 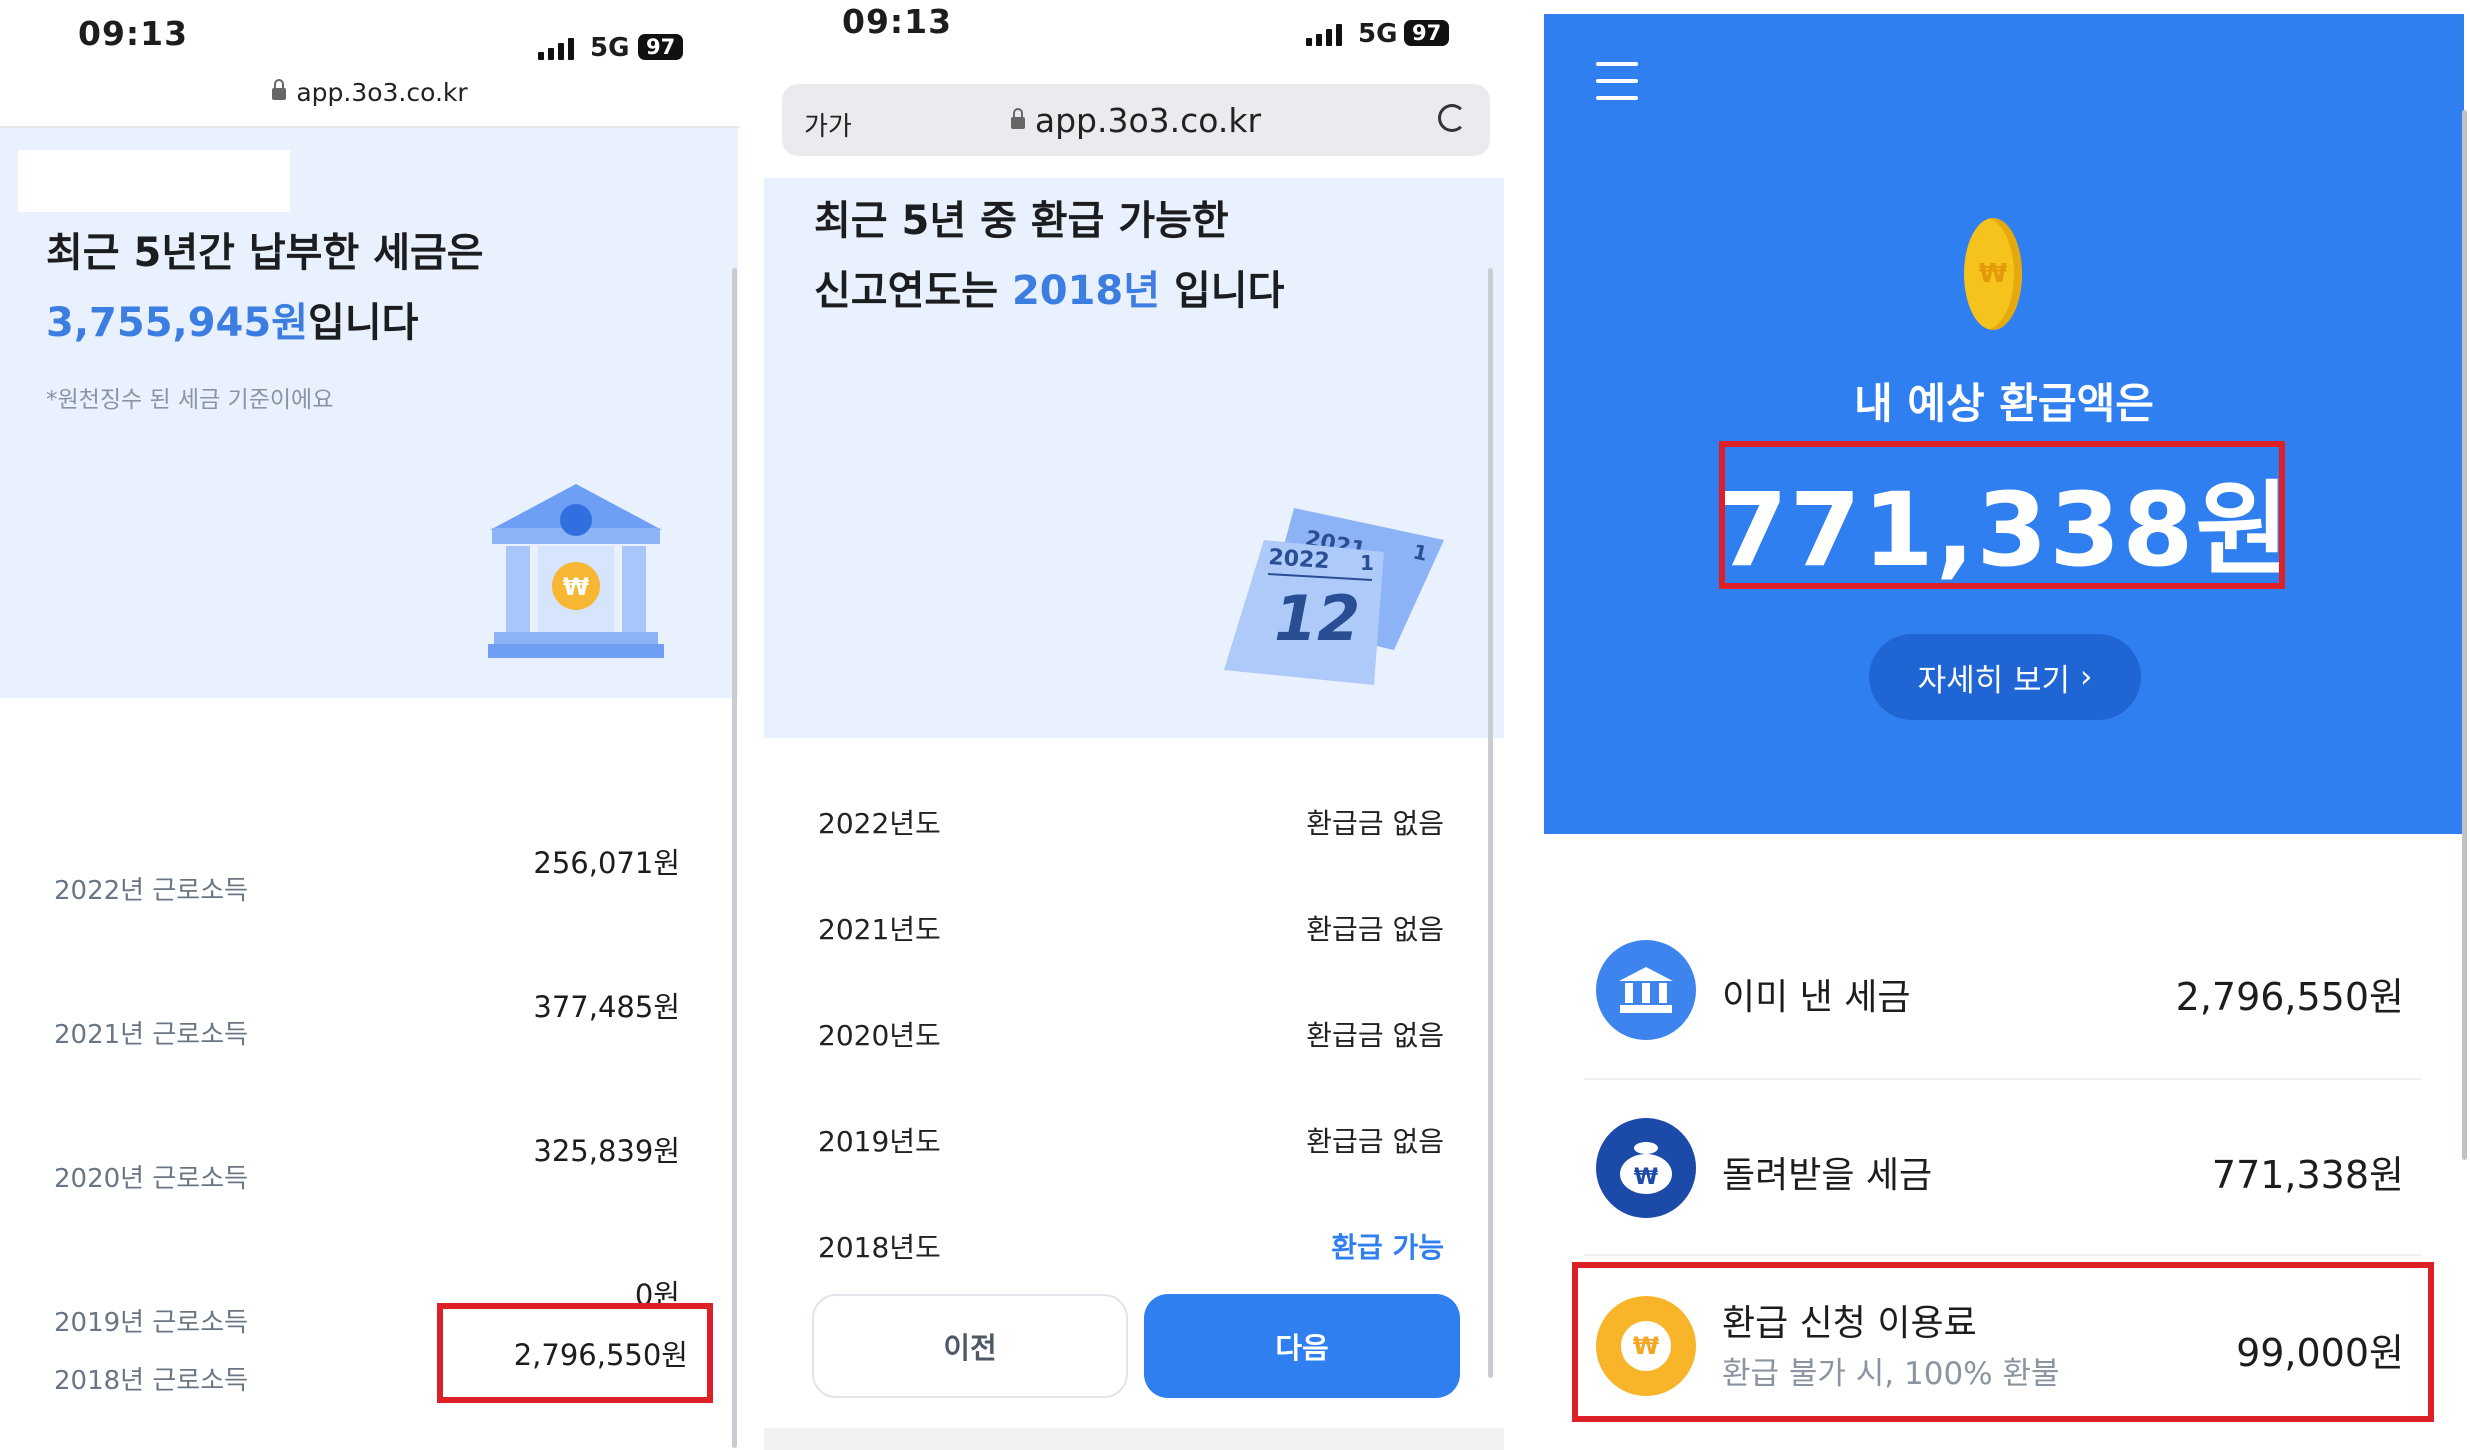 What do you see at coordinates (606, 1007) in the screenshot?
I see `row-value: 377,485원` at bounding box center [606, 1007].